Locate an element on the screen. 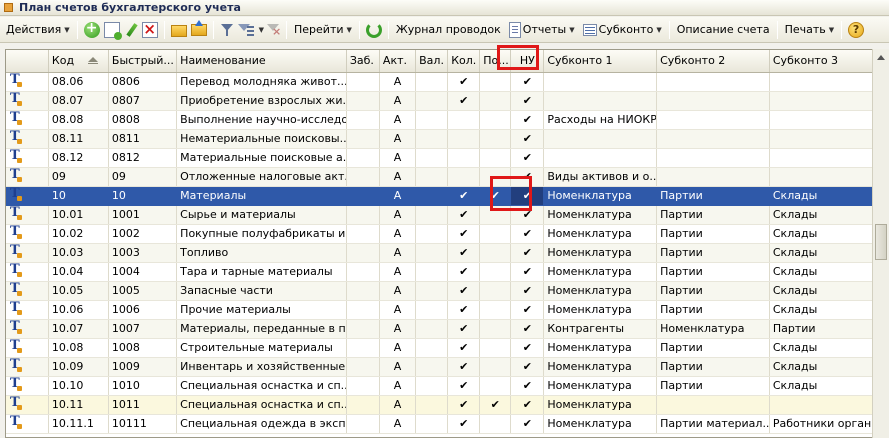 Image resolution: width=889 pixels, height=438 pixels. column-header-val: Вал. is located at coordinates (432, 61).